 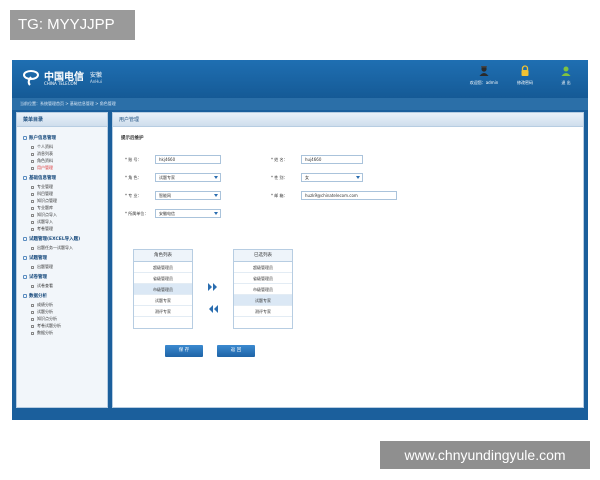 I want to click on org-label: * 所属单位：, so click(x=137, y=213).